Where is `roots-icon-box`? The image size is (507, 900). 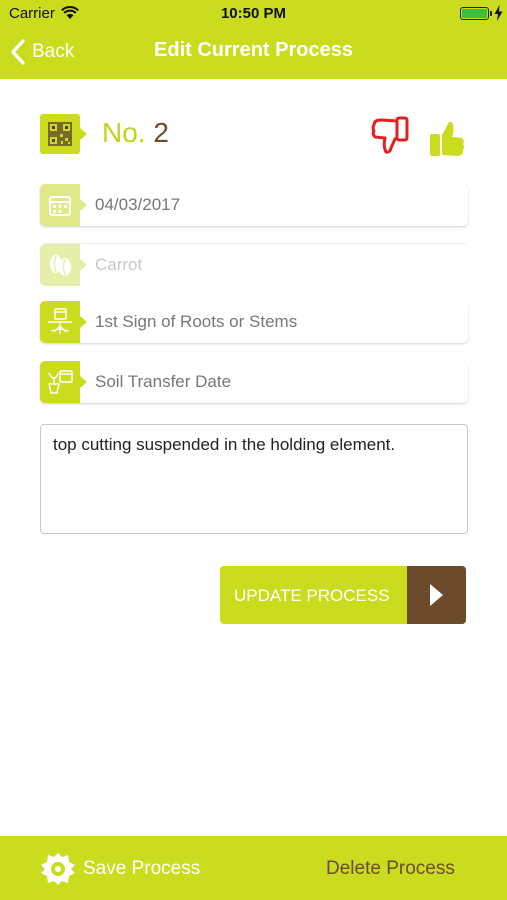
roots-icon-box is located at coordinates (63, 322).